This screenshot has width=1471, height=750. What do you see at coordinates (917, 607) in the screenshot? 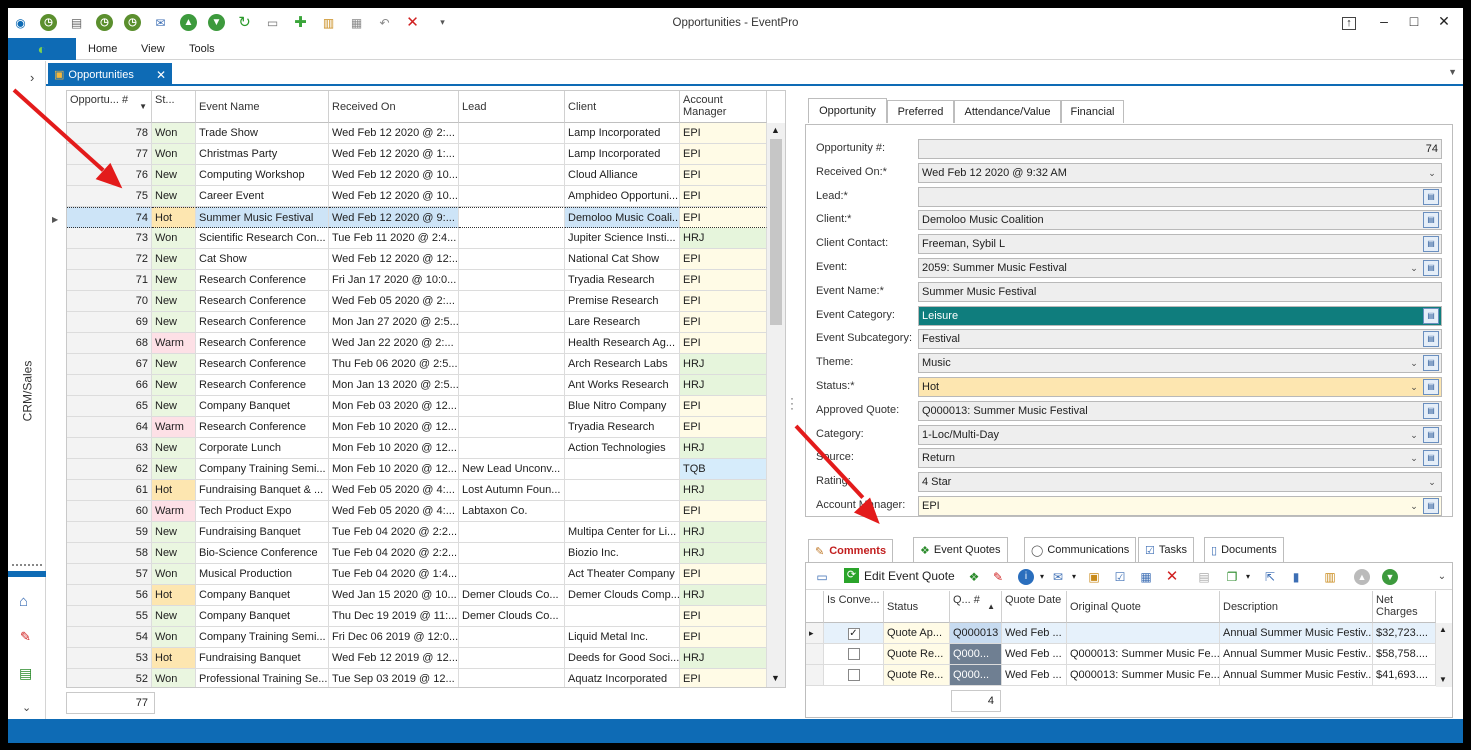
I see `column-header-quote-status: Status` at bounding box center [917, 607].